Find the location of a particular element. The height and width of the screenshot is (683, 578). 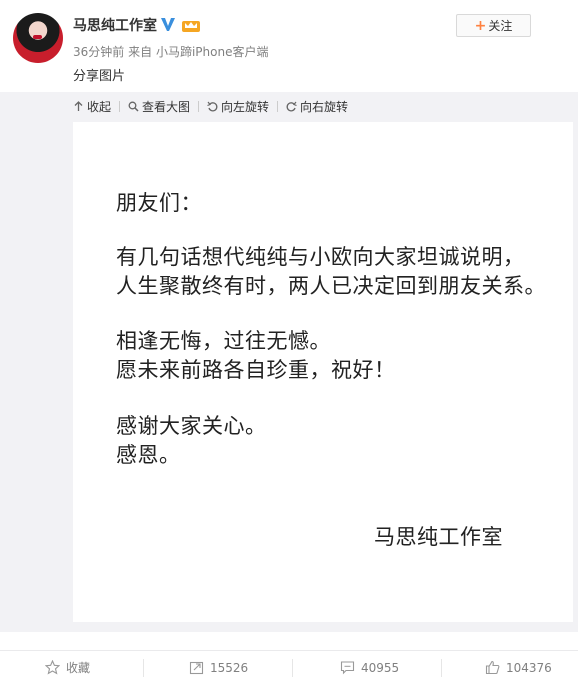

view-large-button: 查看大图 is located at coordinates (159, 106).